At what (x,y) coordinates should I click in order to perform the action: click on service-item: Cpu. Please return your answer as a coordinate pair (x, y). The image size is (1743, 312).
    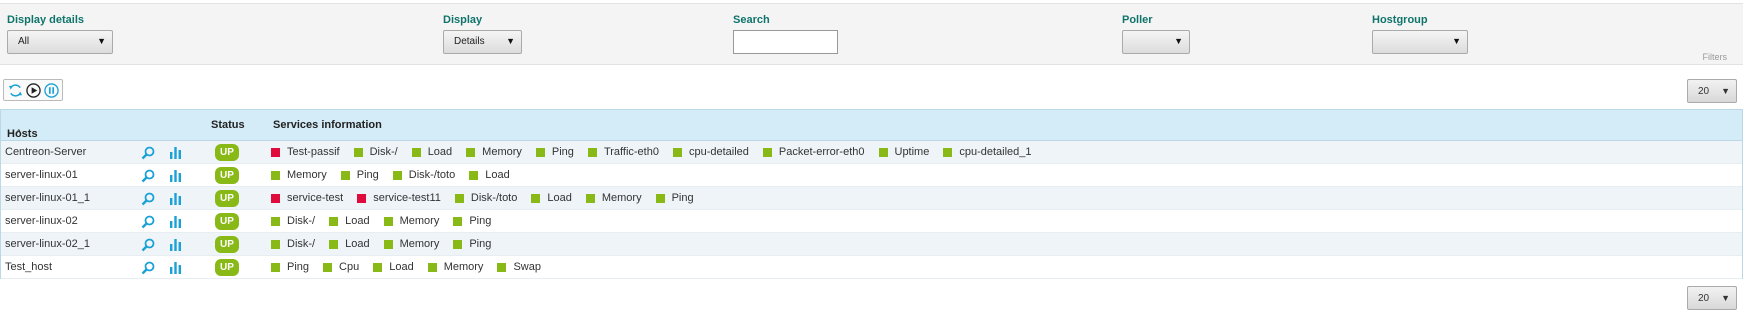
    Looking at the image, I should click on (341, 267).